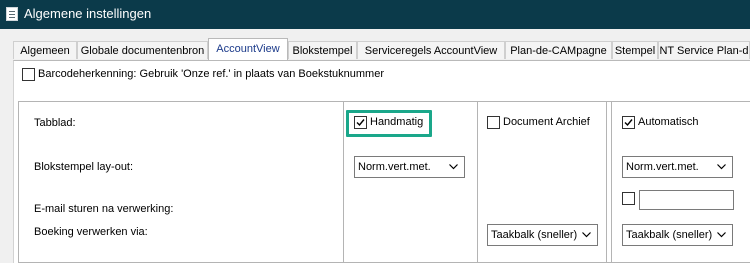 The image size is (750, 263). What do you see at coordinates (546, 122) in the screenshot?
I see `archief-label: Document Archief` at bounding box center [546, 122].